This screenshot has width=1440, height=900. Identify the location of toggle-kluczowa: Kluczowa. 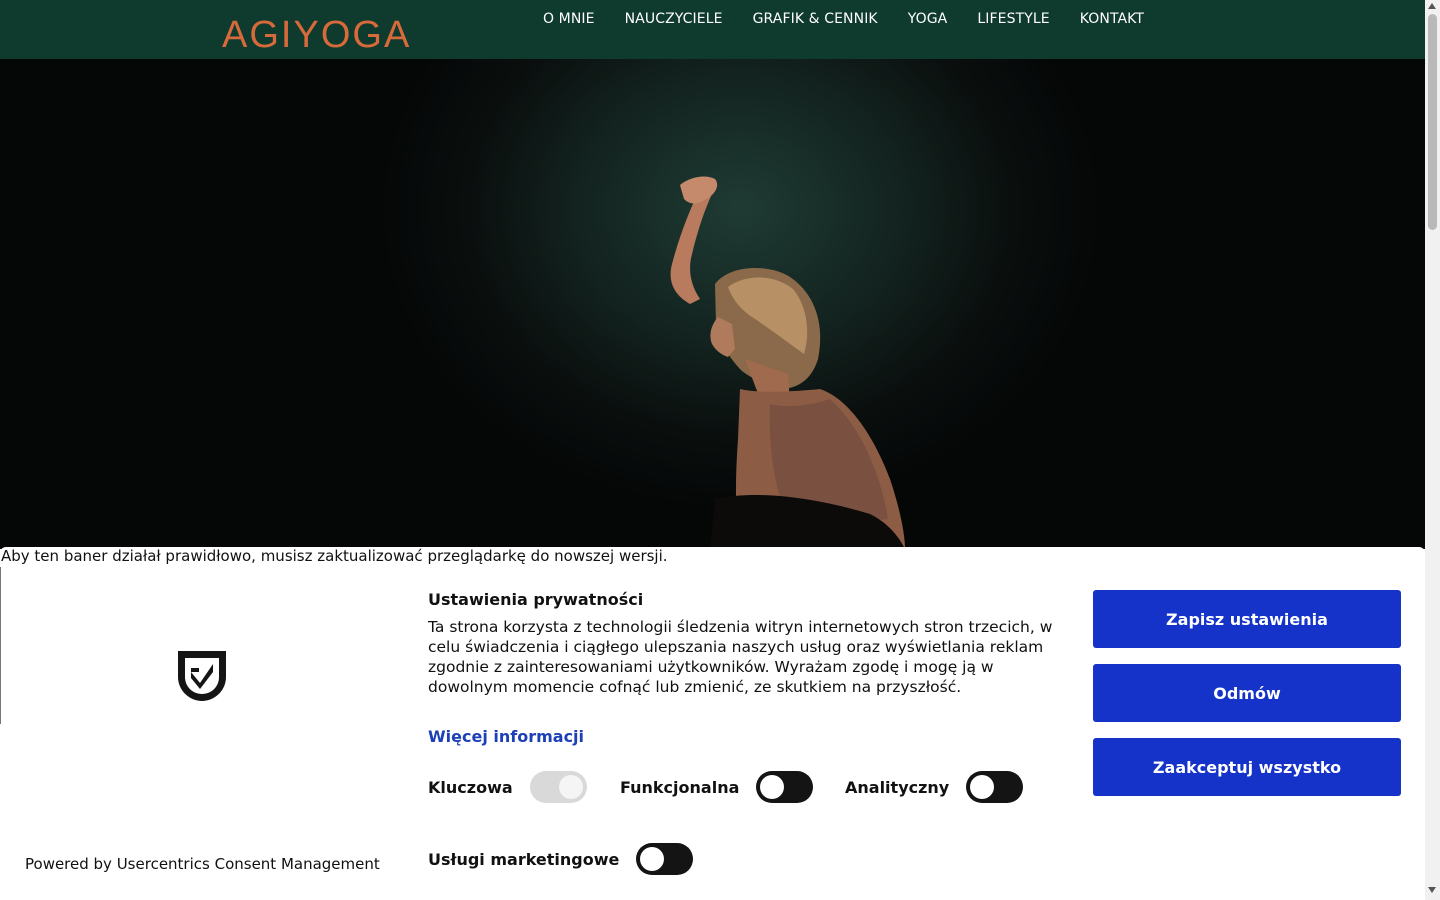
(507, 787).